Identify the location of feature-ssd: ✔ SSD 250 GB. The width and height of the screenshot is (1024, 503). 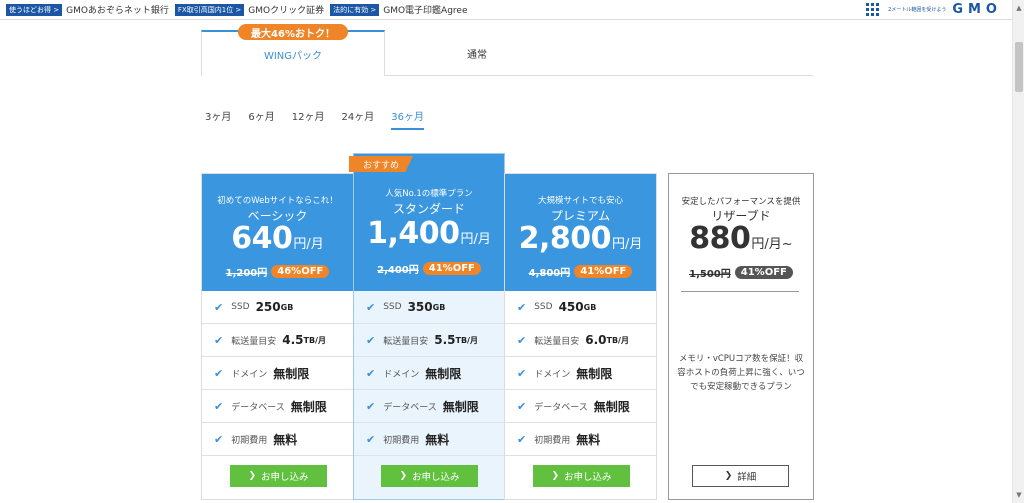
(277, 307).